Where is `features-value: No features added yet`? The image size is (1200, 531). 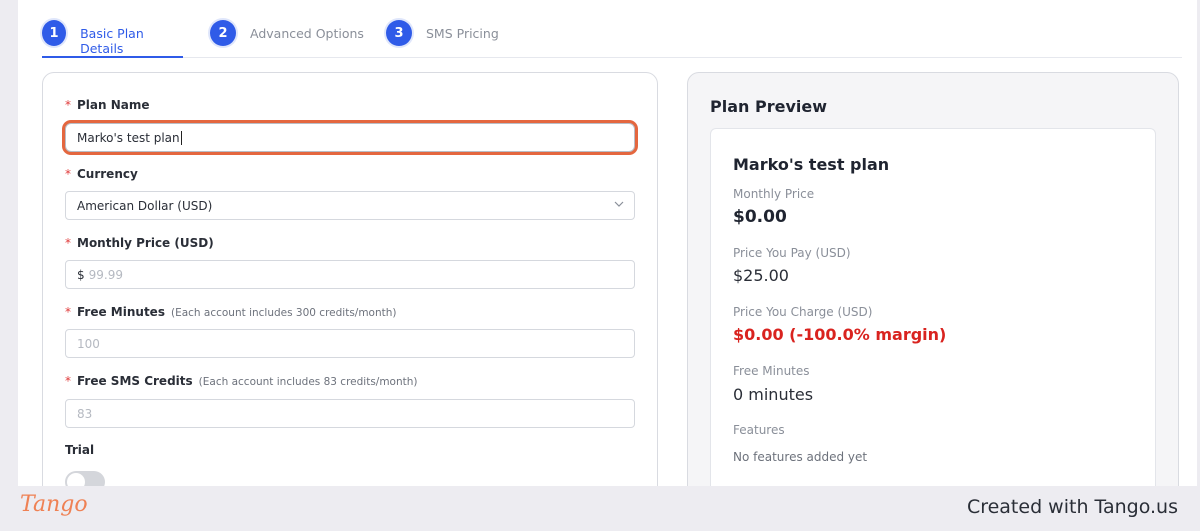
features-value: No features added yet is located at coordinates (800, 457).